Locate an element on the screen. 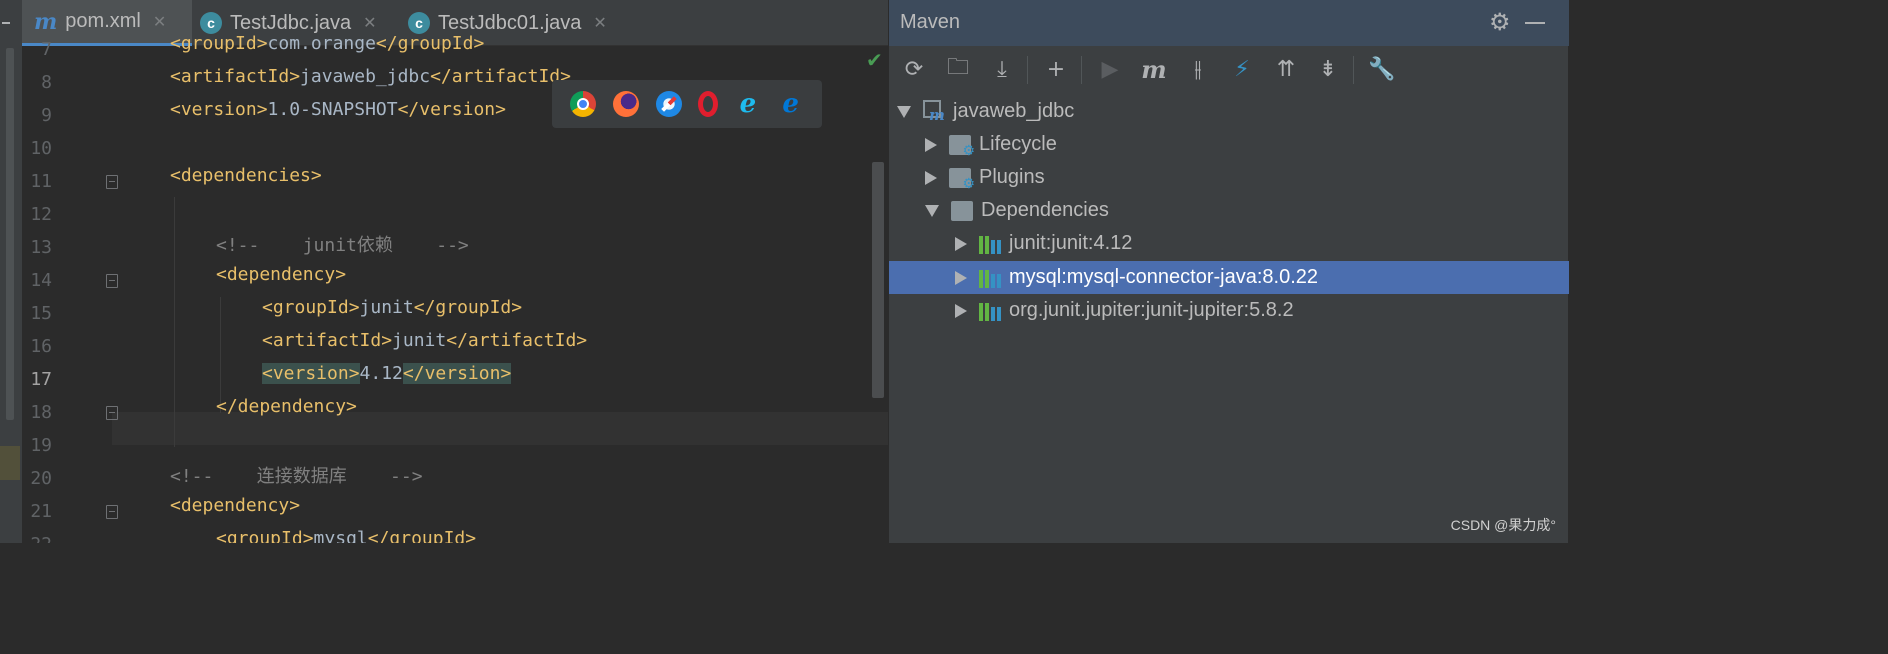 The image size is (1888, 654). line-number: 17 is located at coordinates (41, 379).